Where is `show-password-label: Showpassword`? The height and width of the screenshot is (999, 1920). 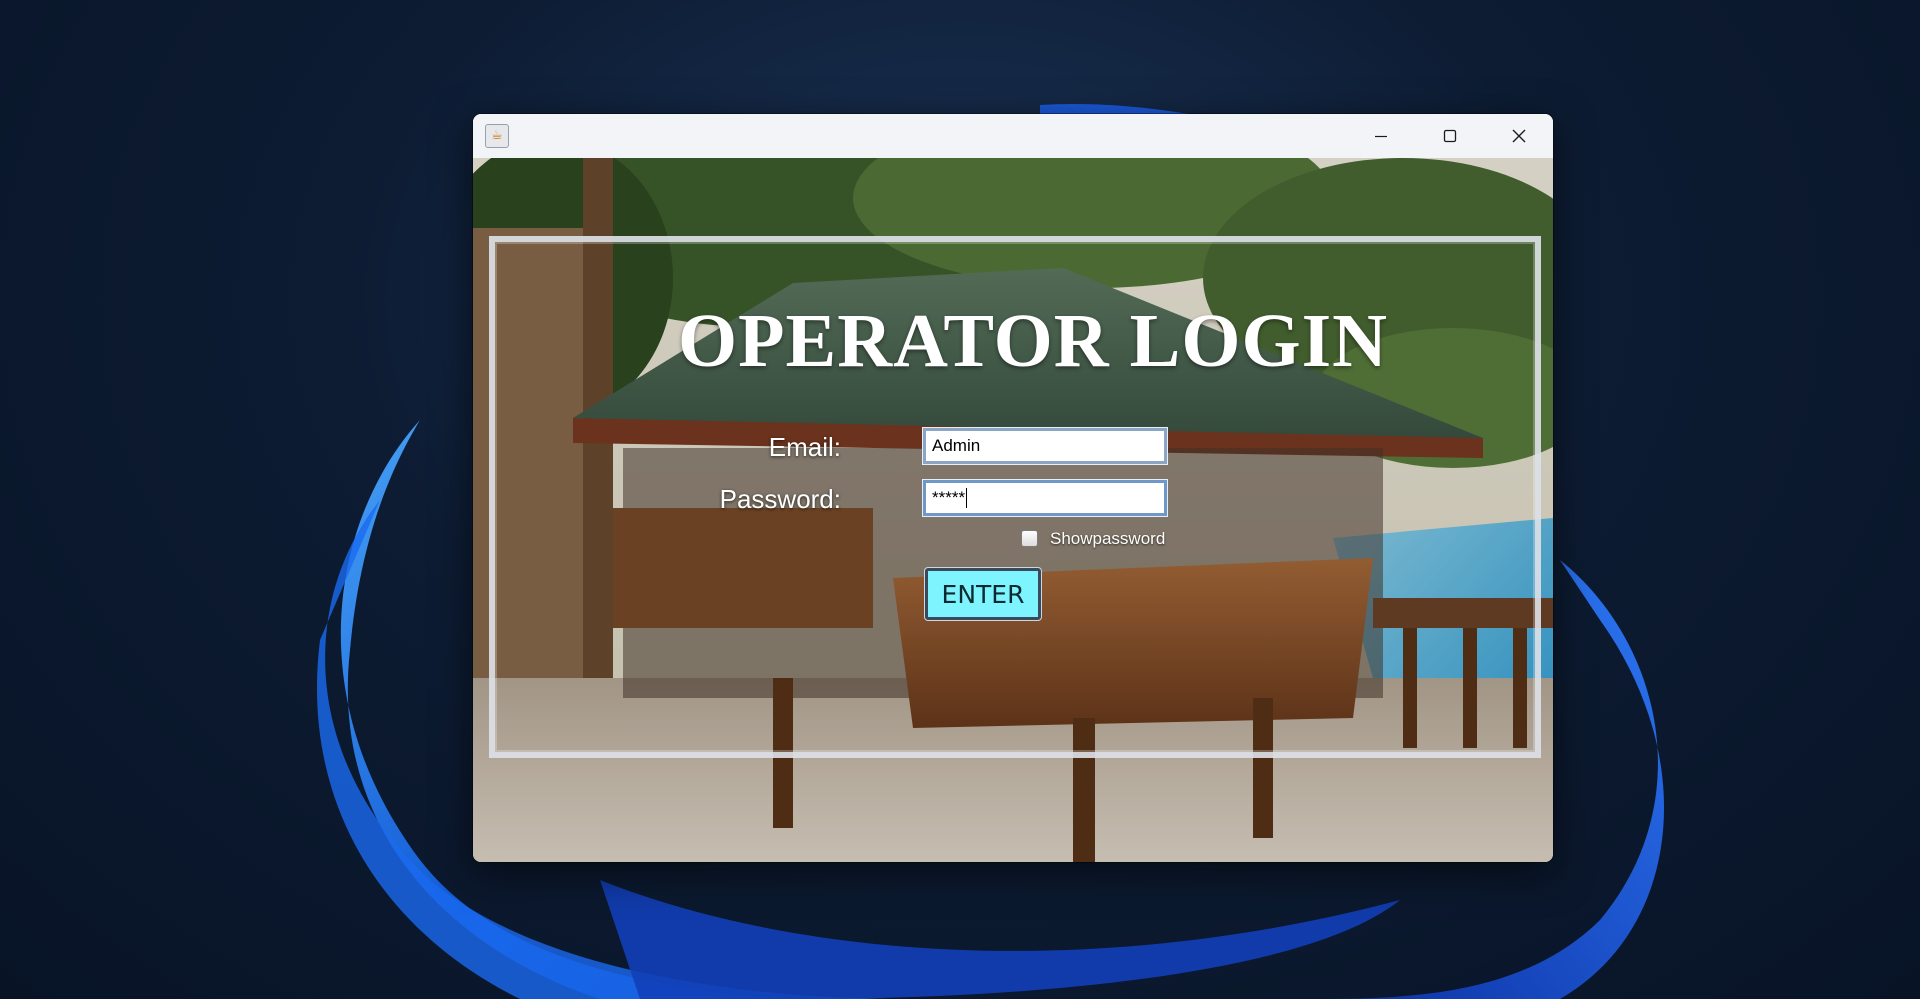 show-password-label: Showpassword is located at coordinates (1107, 539).